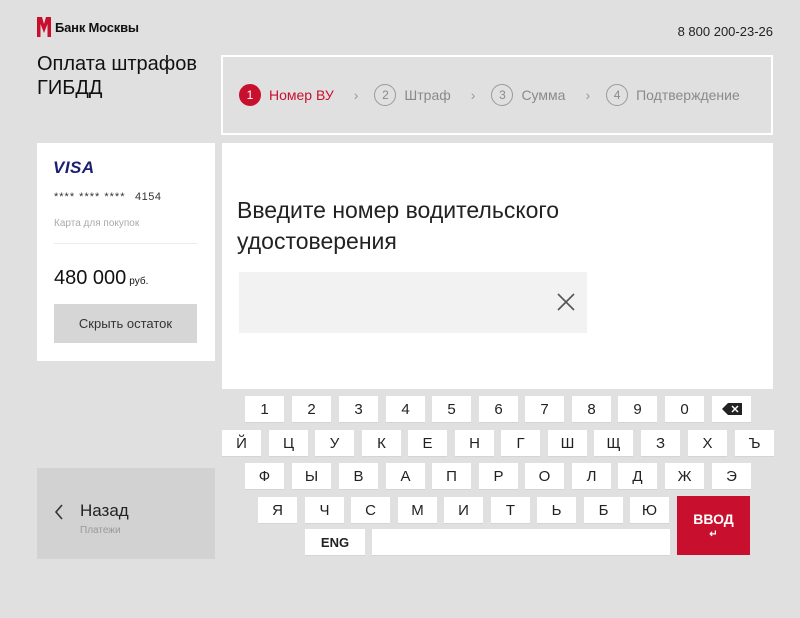 This screenshot has height=618, width=800. What do you see at coordinates (241, 443) in the screenshot?
I see `key-letter: Й` at bounding box center [241, 443].